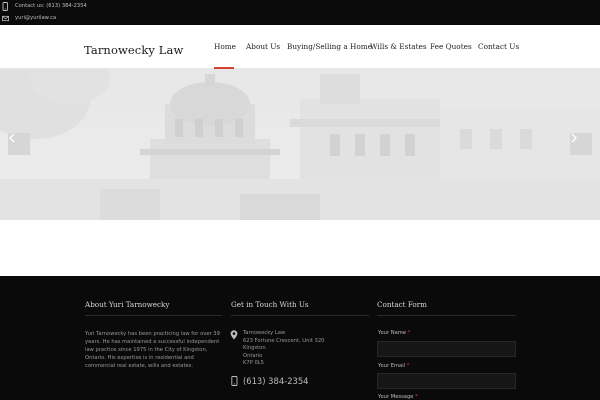 This screenshot has height=400, width=600. What do you see at coordinates (234, 335) in the screenshot?
I see `map-pin-icon` at bounding box center [234, 335].